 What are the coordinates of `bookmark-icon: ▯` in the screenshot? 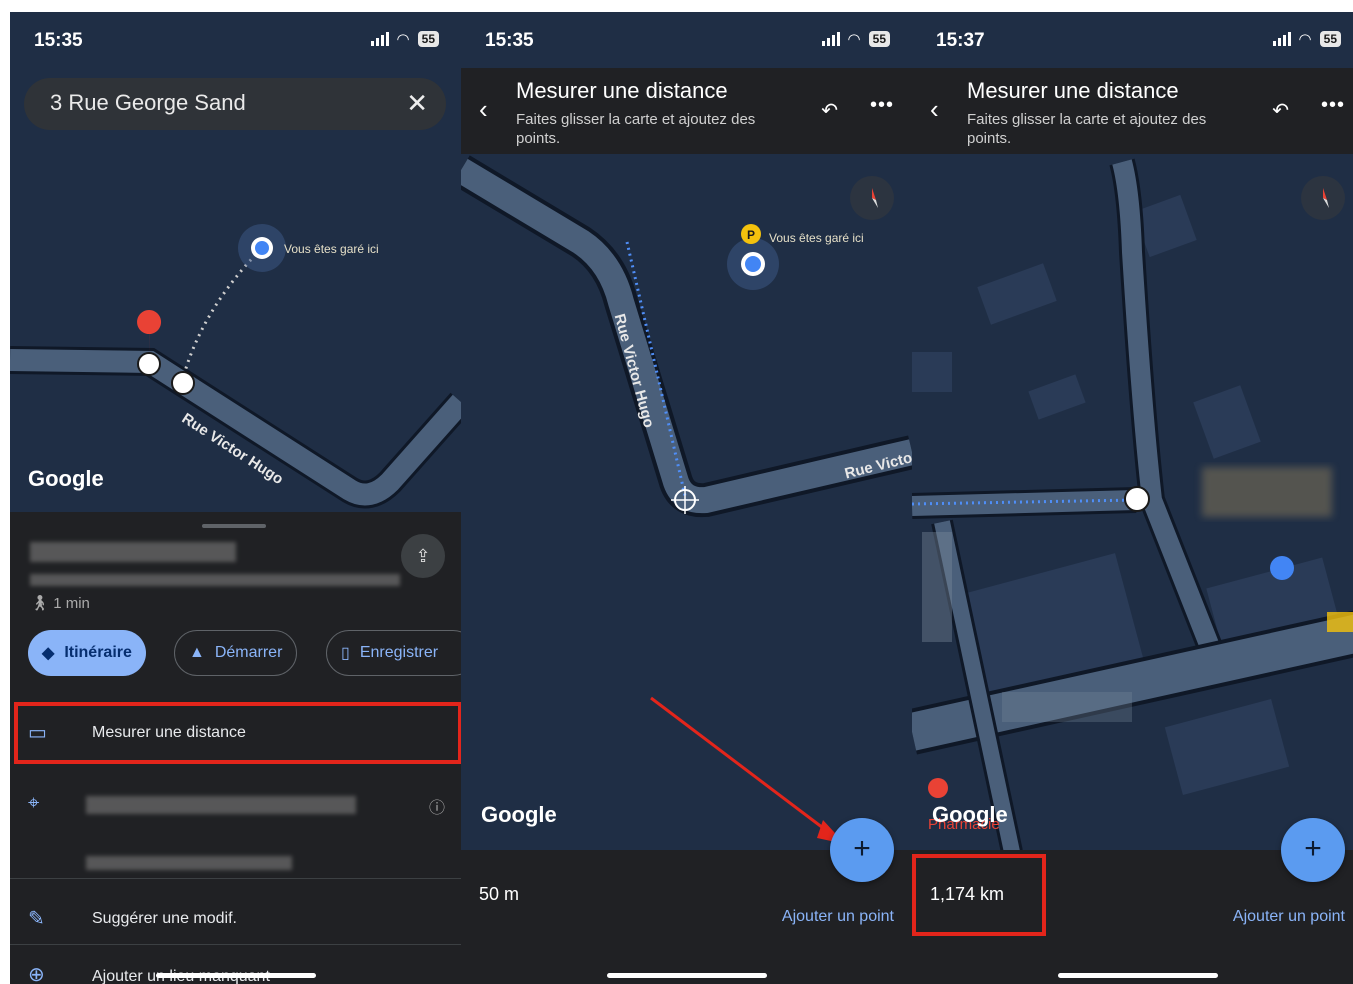 It's located at (345, 653).